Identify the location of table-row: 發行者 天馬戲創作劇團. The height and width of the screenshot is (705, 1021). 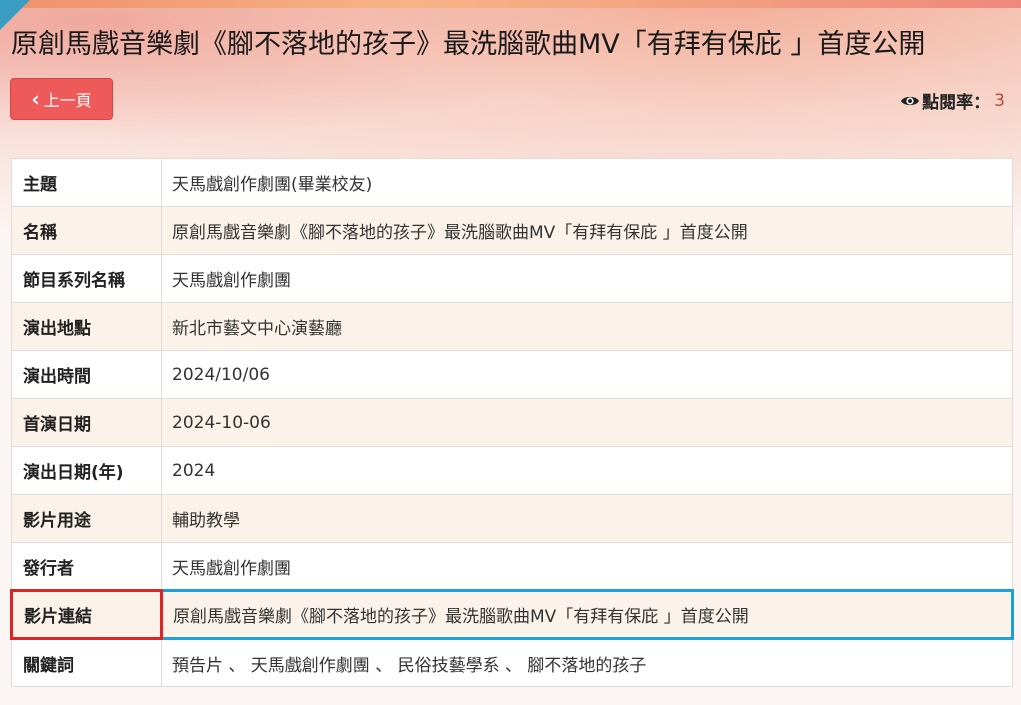
(512, 566).